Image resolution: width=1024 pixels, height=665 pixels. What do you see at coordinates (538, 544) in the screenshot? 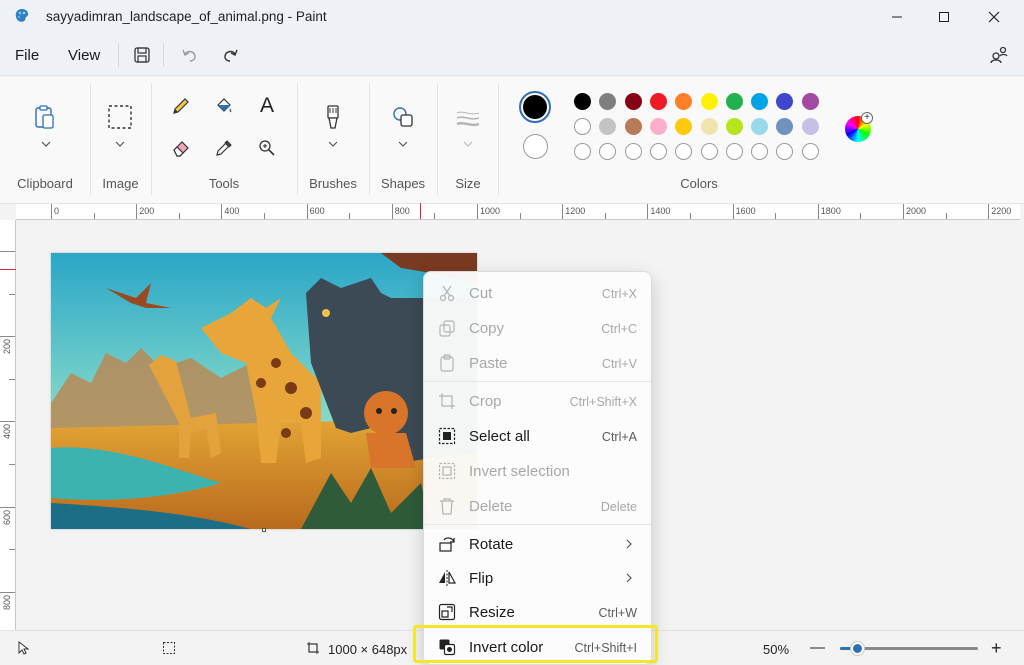
I see `menu-item-rotate: Rotate` at bounding box center [538, 544].